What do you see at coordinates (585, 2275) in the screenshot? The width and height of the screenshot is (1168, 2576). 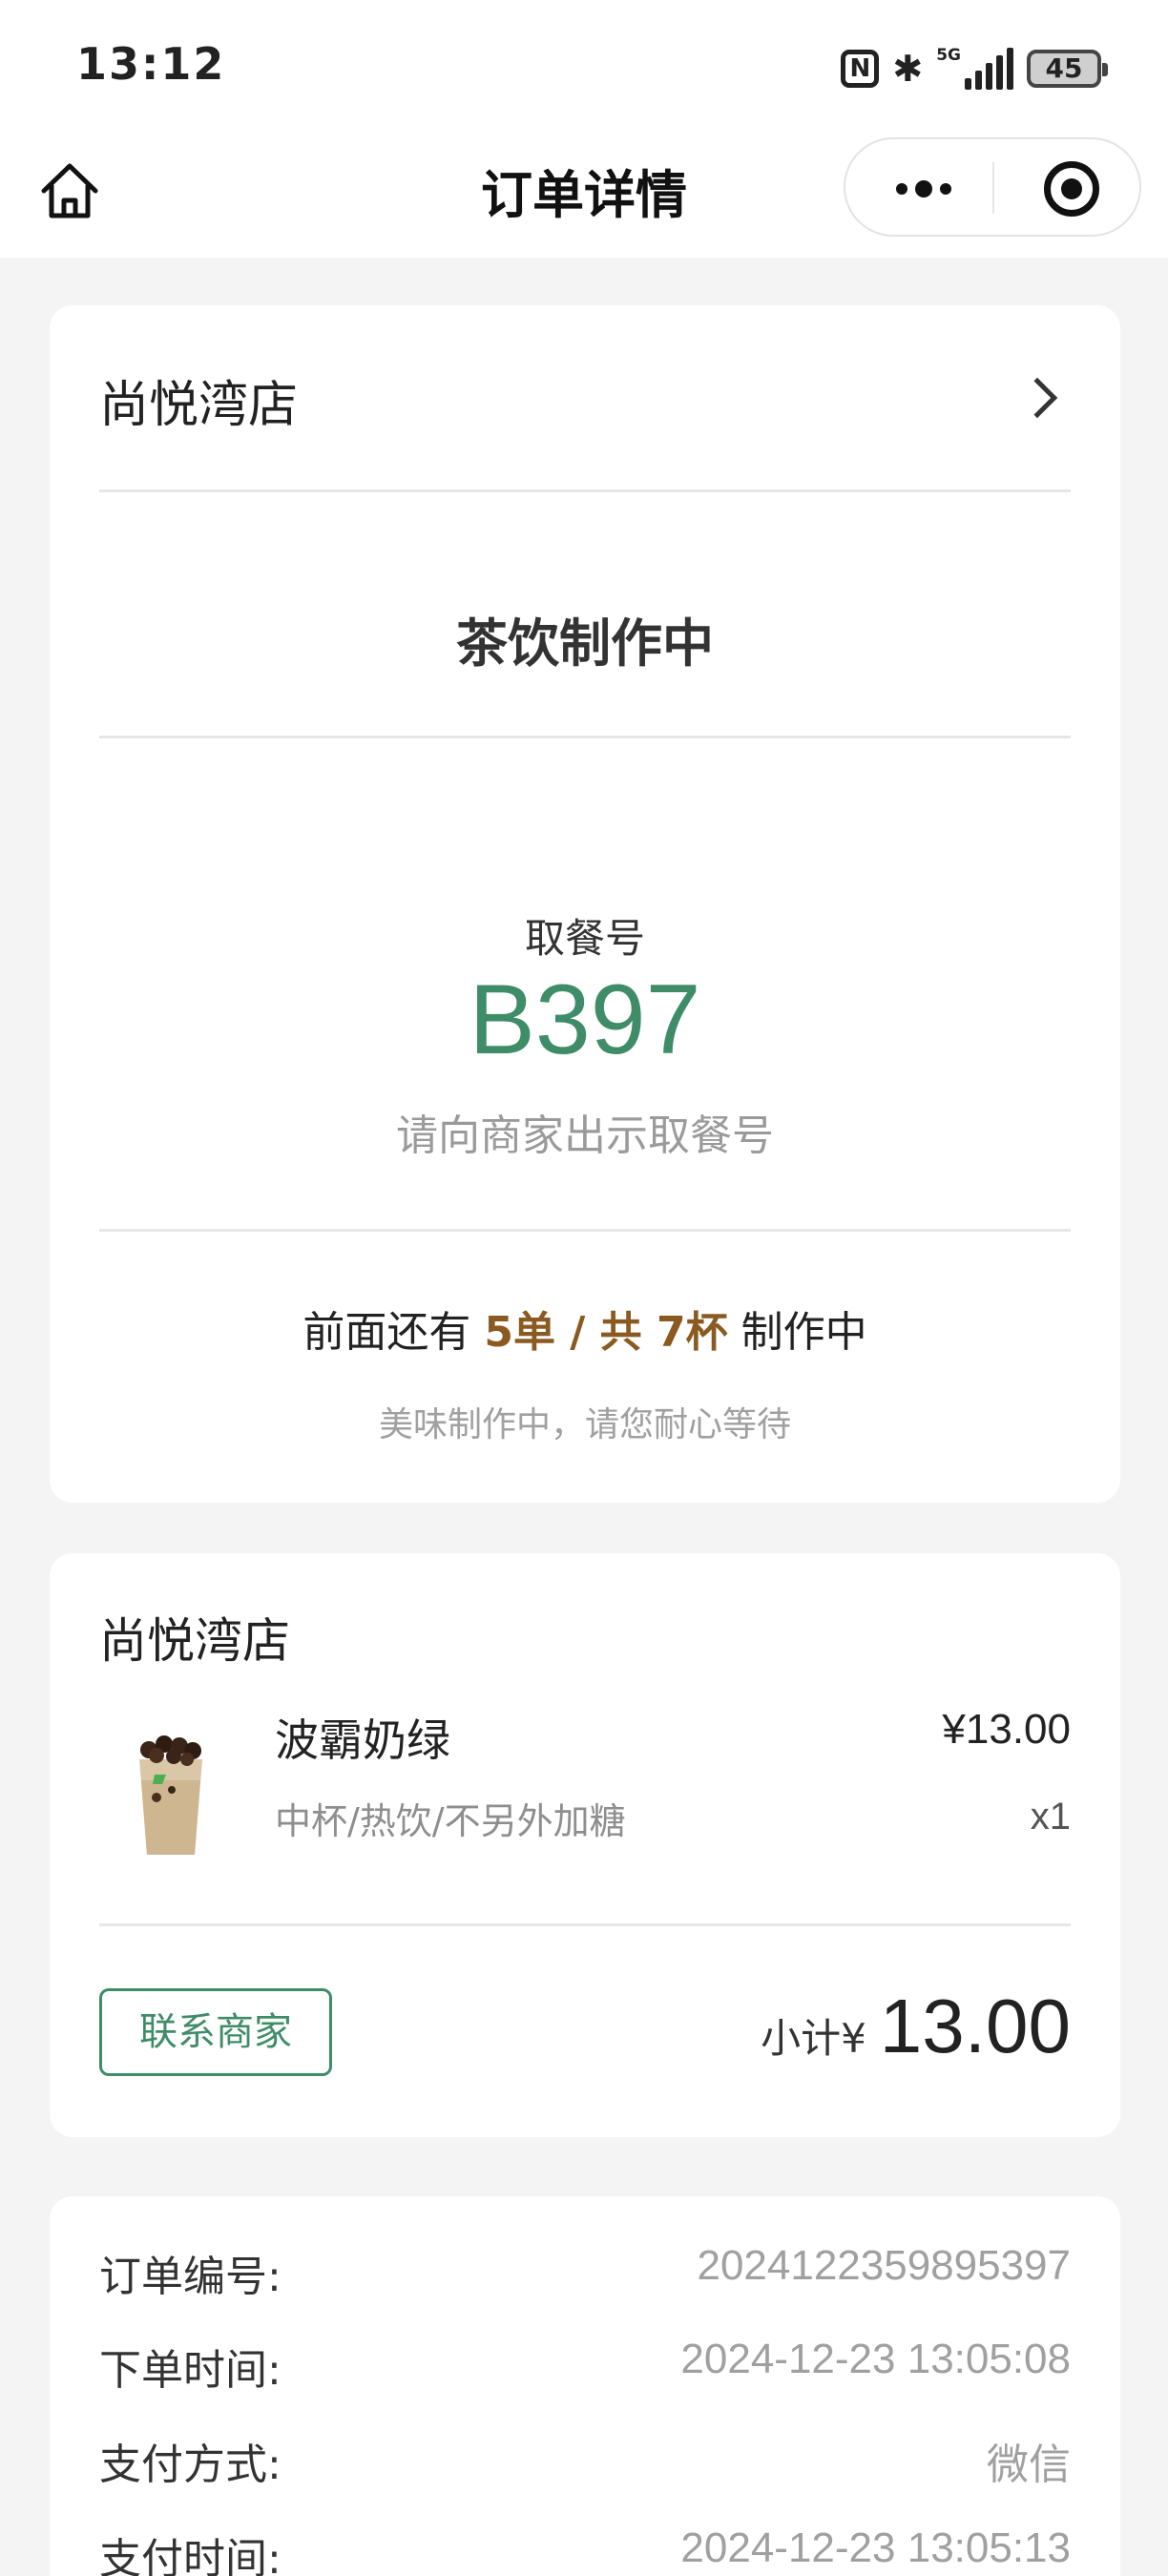 I see `info-row-order-number: 订单编号: 2024122359895397` at bounding box center [585, 2275].